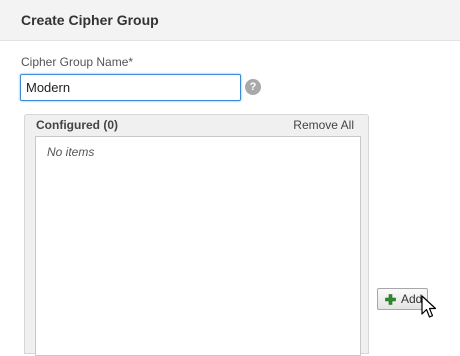 This screenshot has height=356, width=460. What do you see at coordinates (130, 87) in the screenshot?
I see `cipher-group-name-input` at bounding box center [130, 87].